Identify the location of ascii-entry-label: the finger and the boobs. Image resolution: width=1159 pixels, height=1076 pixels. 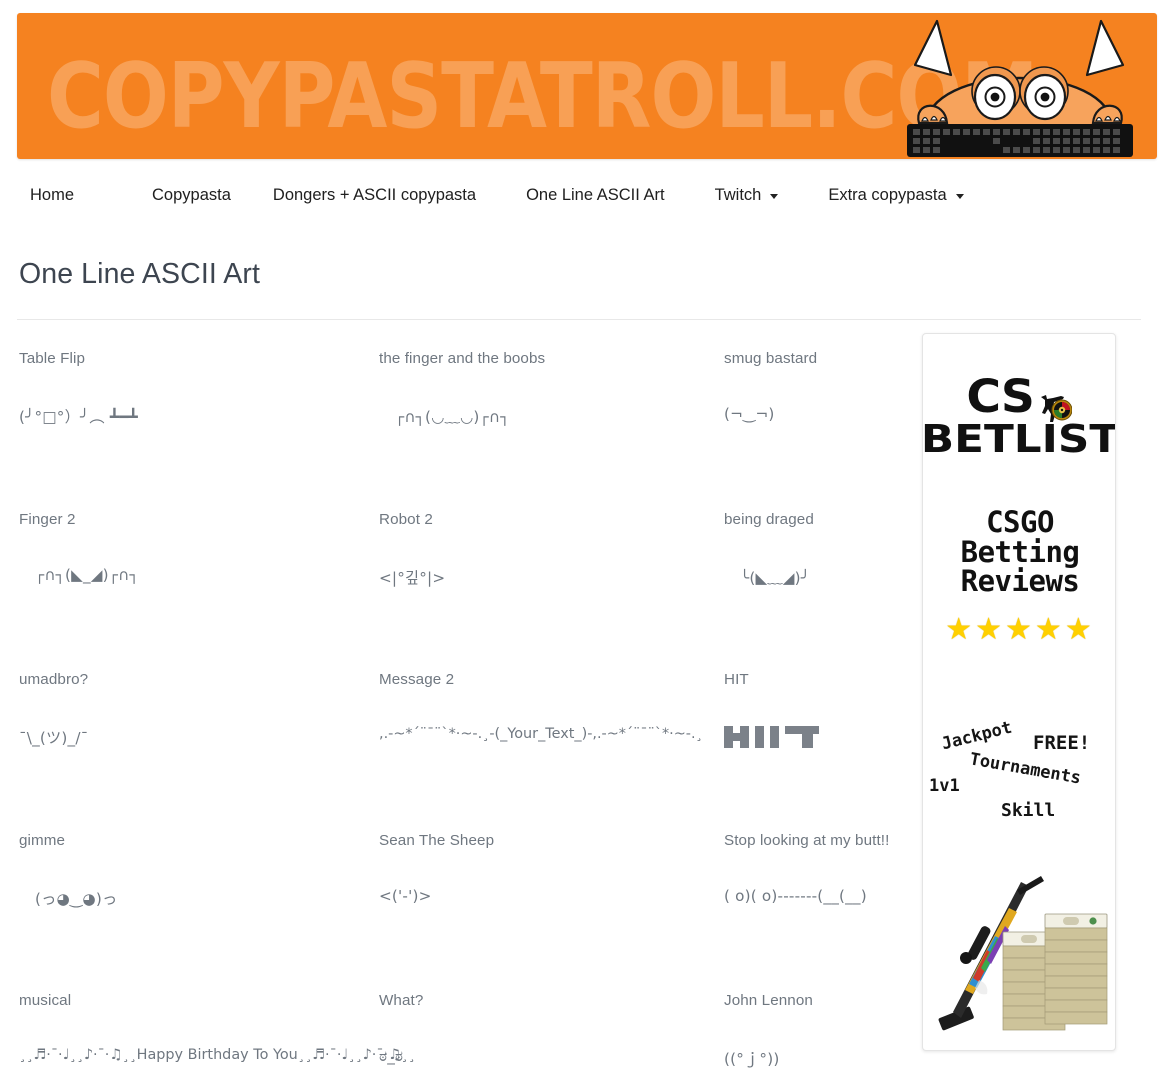
(462, 358).